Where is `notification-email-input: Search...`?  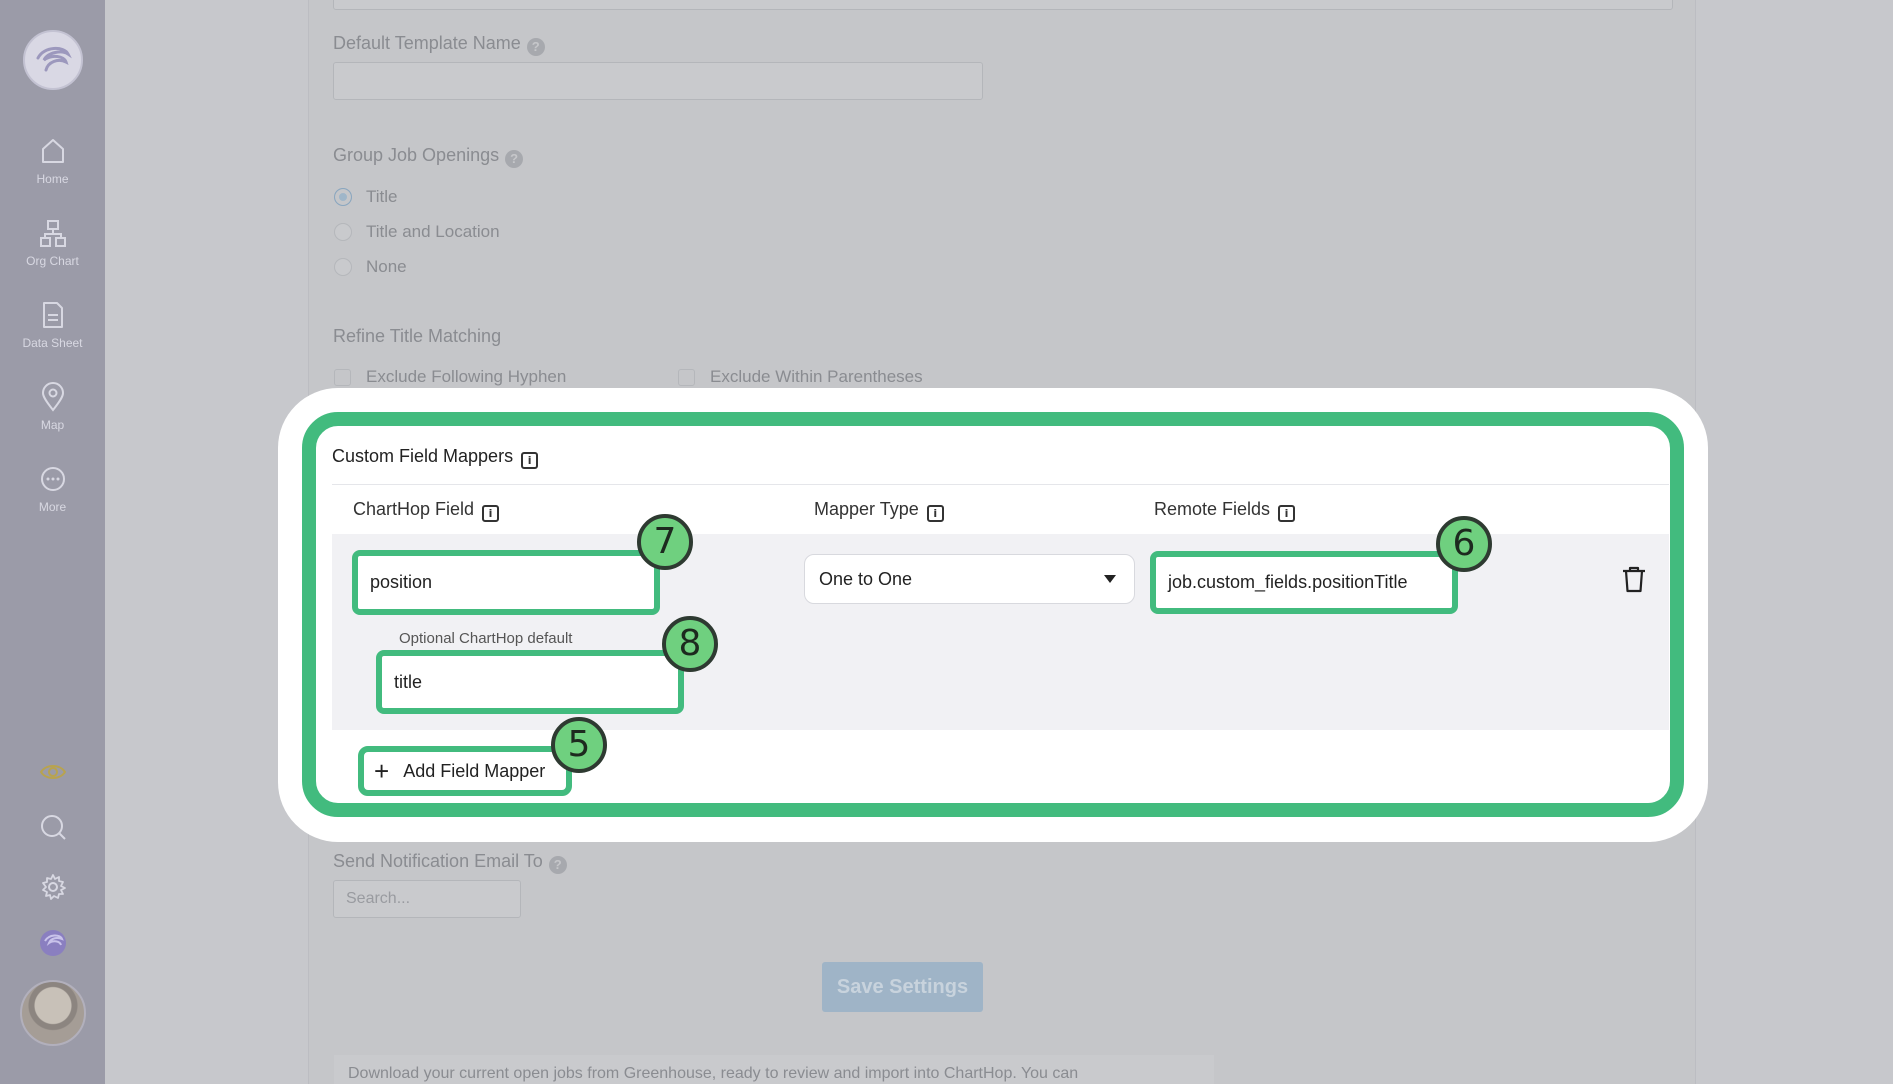
notification-email-input: Search... is located at coordinates (427, 899).